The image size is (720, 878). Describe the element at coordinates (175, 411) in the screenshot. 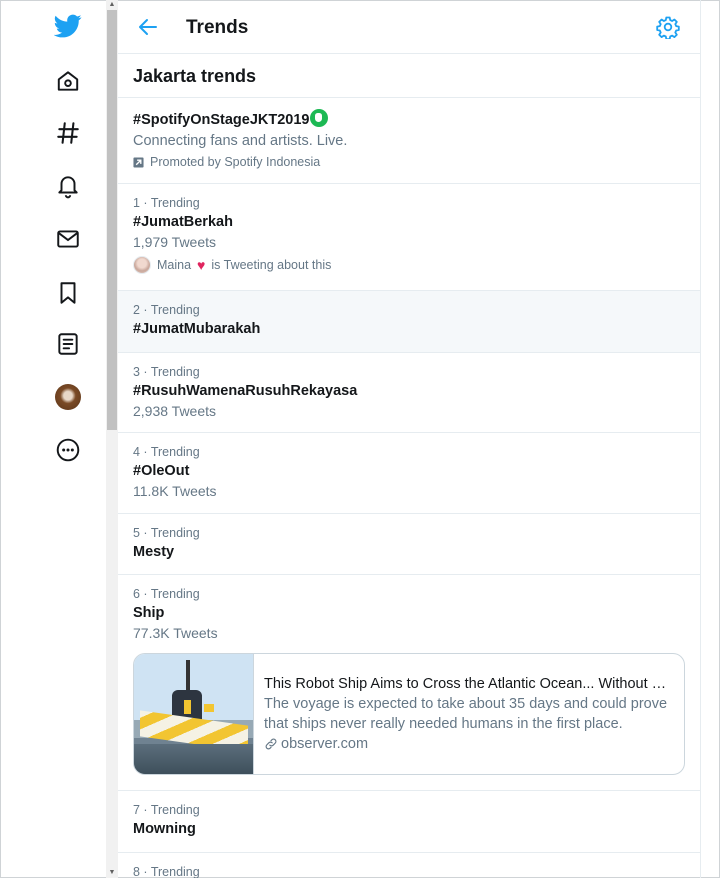

I see `trend-tweet-count: 2,938 Tweets` at that location.